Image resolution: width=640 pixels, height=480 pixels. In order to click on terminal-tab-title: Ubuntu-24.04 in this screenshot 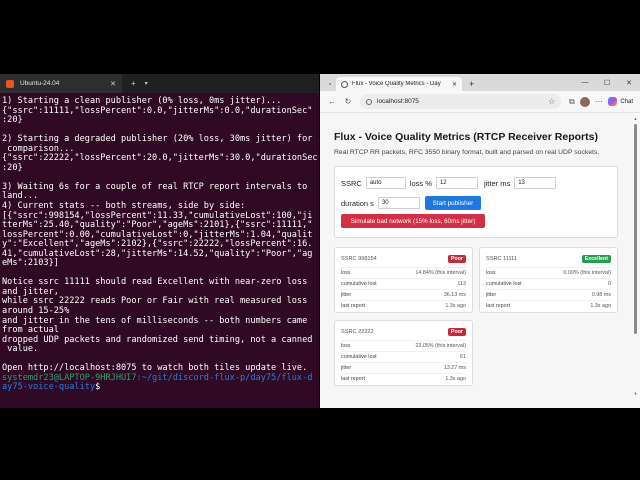, I will do `click(40, 83)`.